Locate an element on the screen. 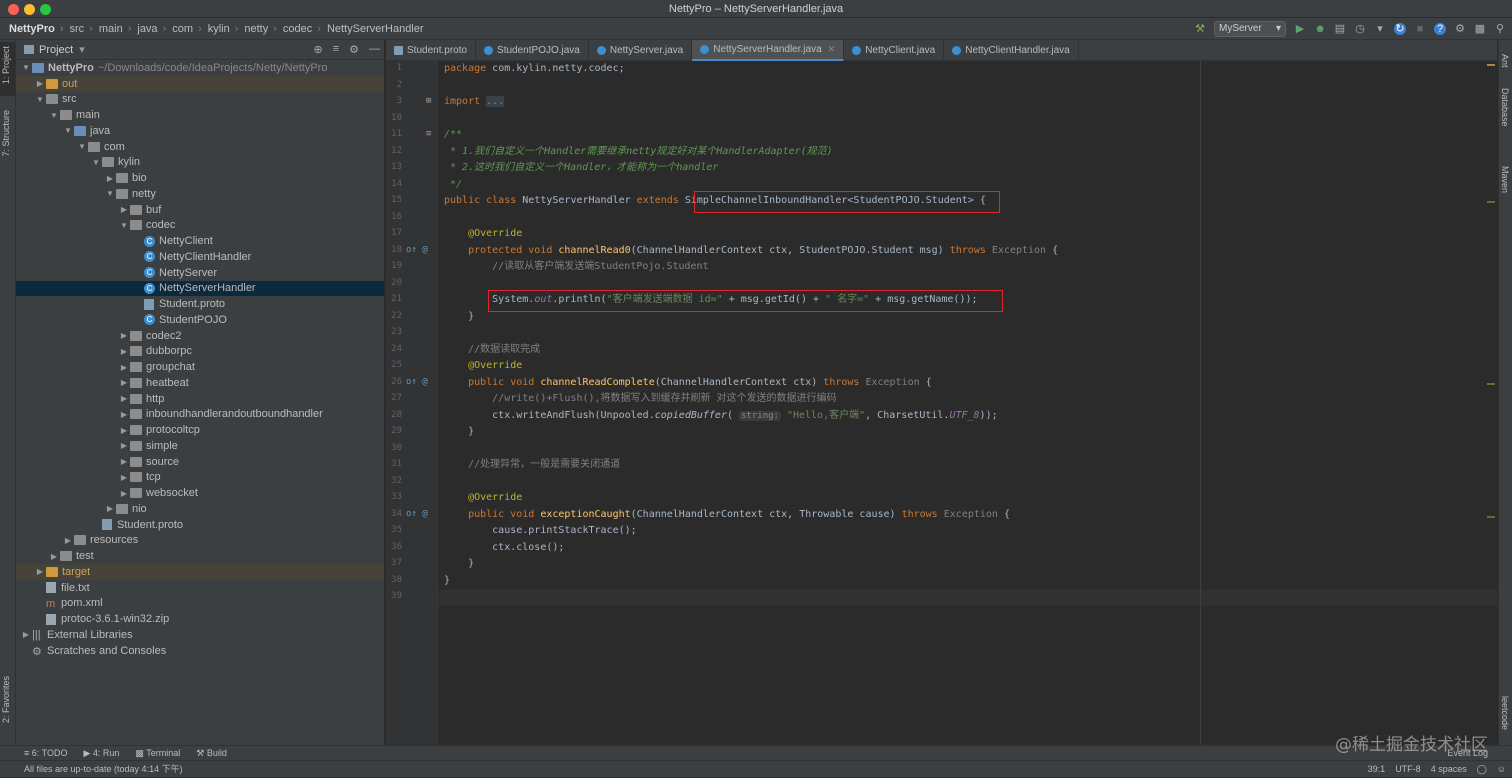  locate-icon: ⊕ is located at coordinates (317, 49).